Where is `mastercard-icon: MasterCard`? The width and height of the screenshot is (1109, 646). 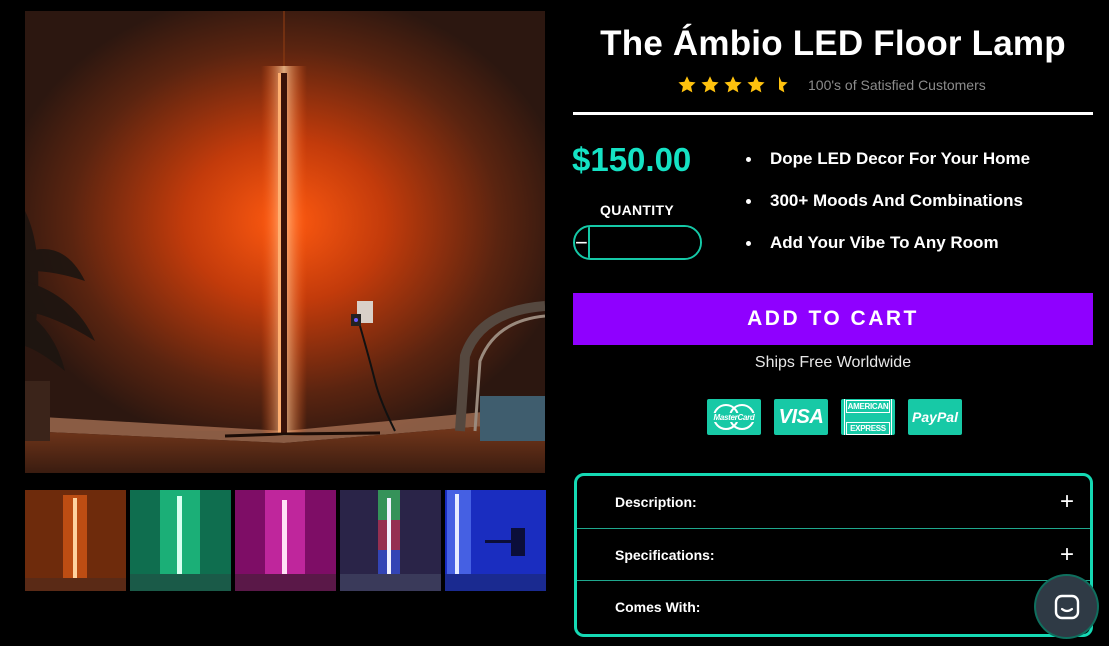 mastercard-icon: MasterCard is located at coordinates (734, 417).